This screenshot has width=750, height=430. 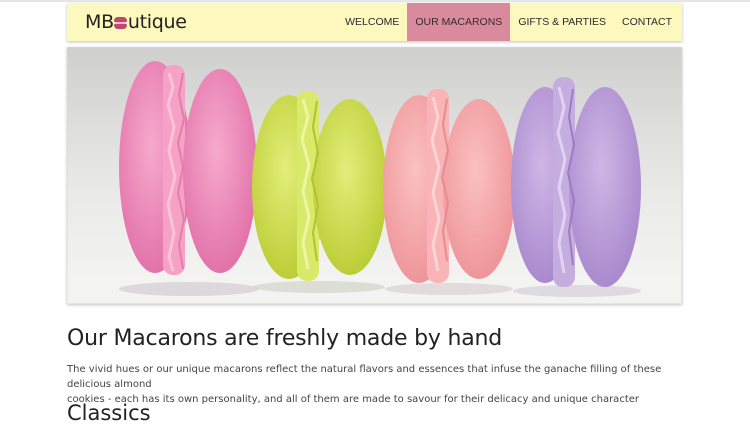 I want to click on nav-item-our-macarons: OUR MACARONS, so click(x=459, y=22).